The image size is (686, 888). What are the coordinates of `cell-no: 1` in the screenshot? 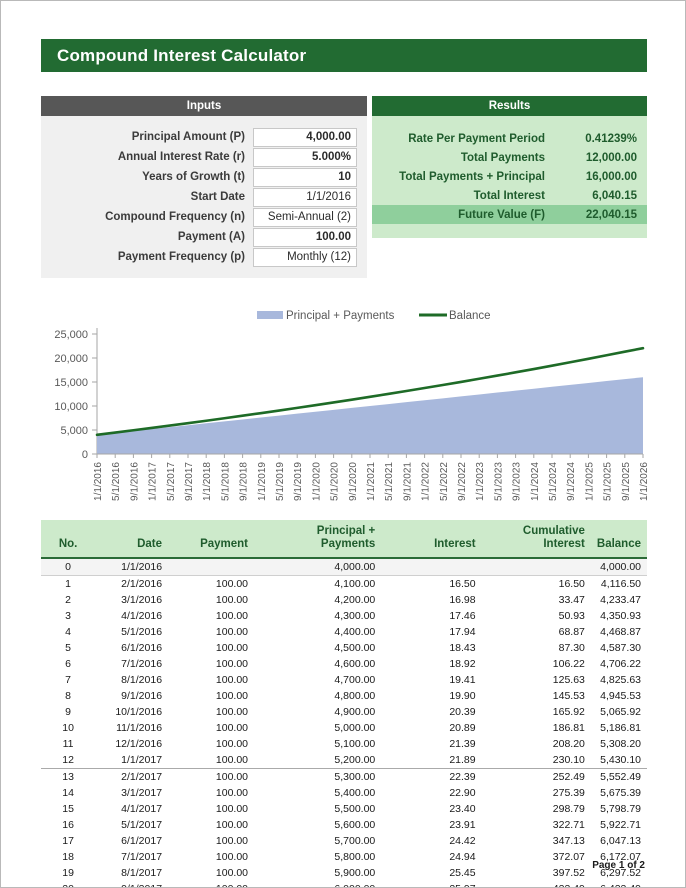 It's located at (68, 584).